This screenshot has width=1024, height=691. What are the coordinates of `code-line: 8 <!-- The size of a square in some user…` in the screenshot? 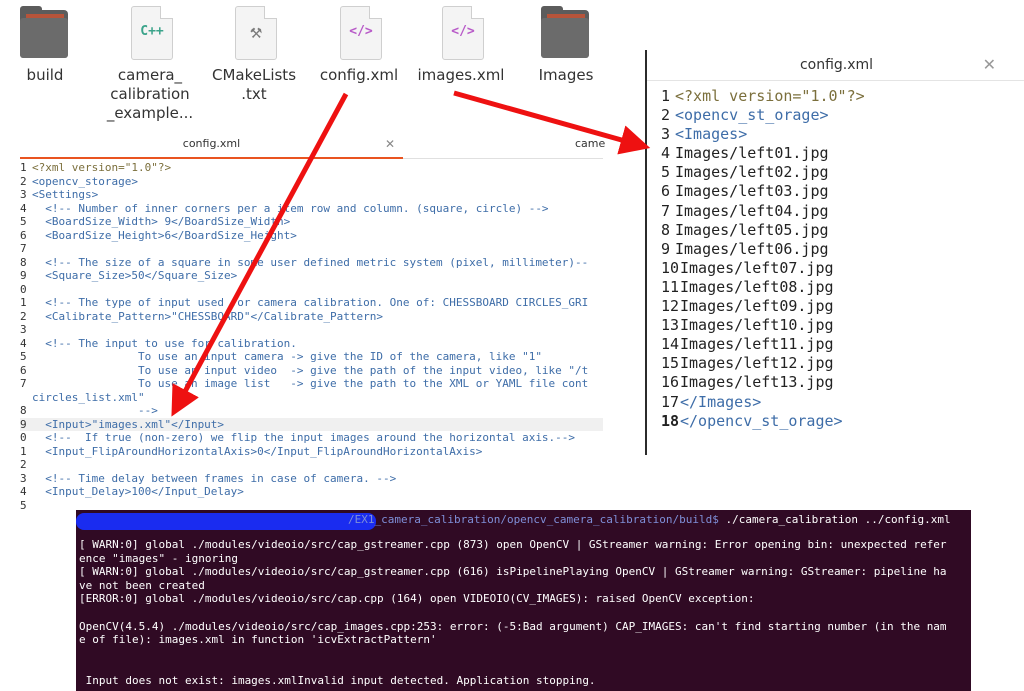 It's located at (311, 263).